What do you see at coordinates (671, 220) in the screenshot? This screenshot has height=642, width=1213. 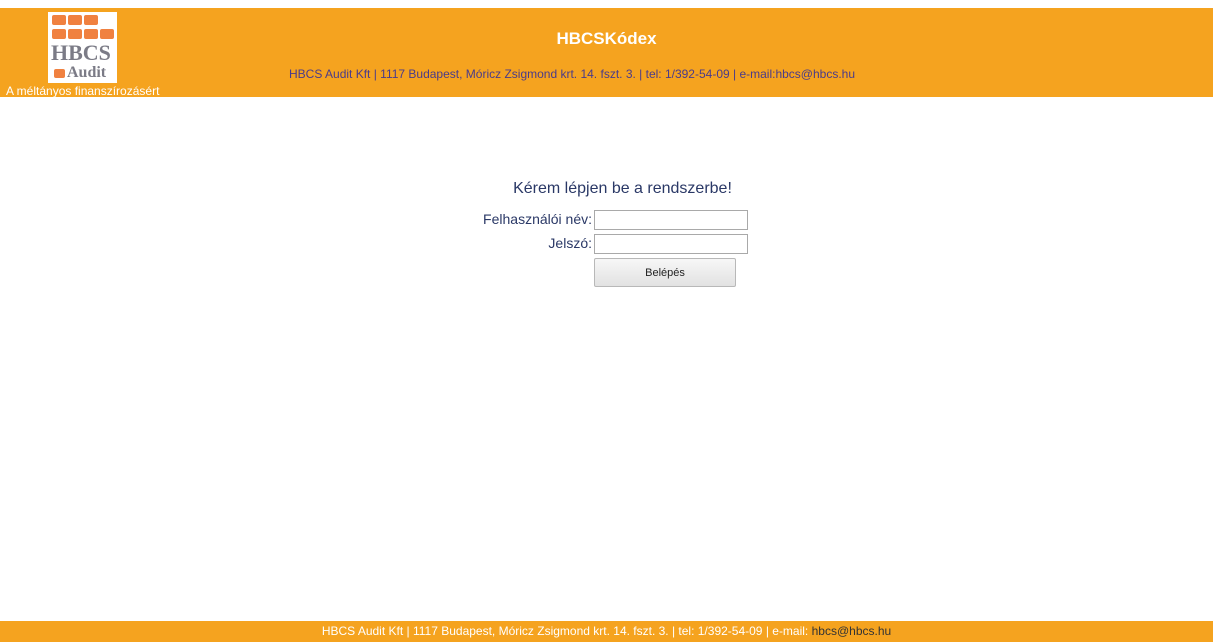 I see `username-field` at bounding box center [671, 220].